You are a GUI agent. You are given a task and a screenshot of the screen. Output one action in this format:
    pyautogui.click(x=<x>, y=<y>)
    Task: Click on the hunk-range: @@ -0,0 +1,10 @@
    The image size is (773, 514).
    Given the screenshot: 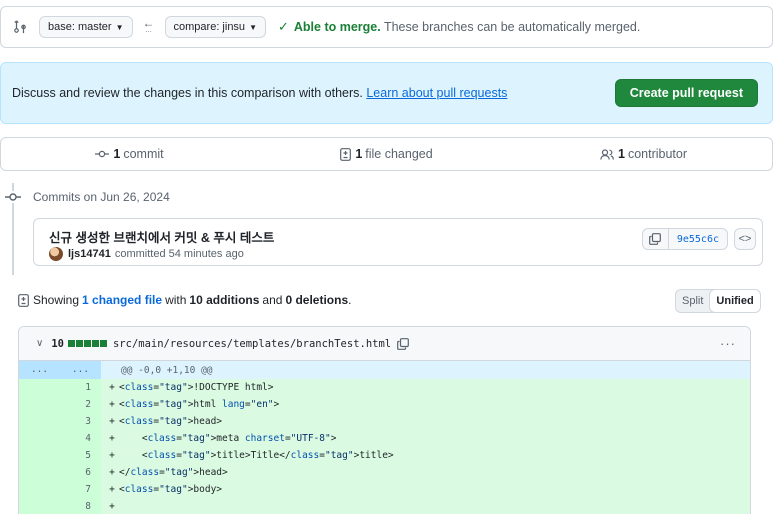 What is the action you would take?
    pyautogui.click(x=167, y=370)
    